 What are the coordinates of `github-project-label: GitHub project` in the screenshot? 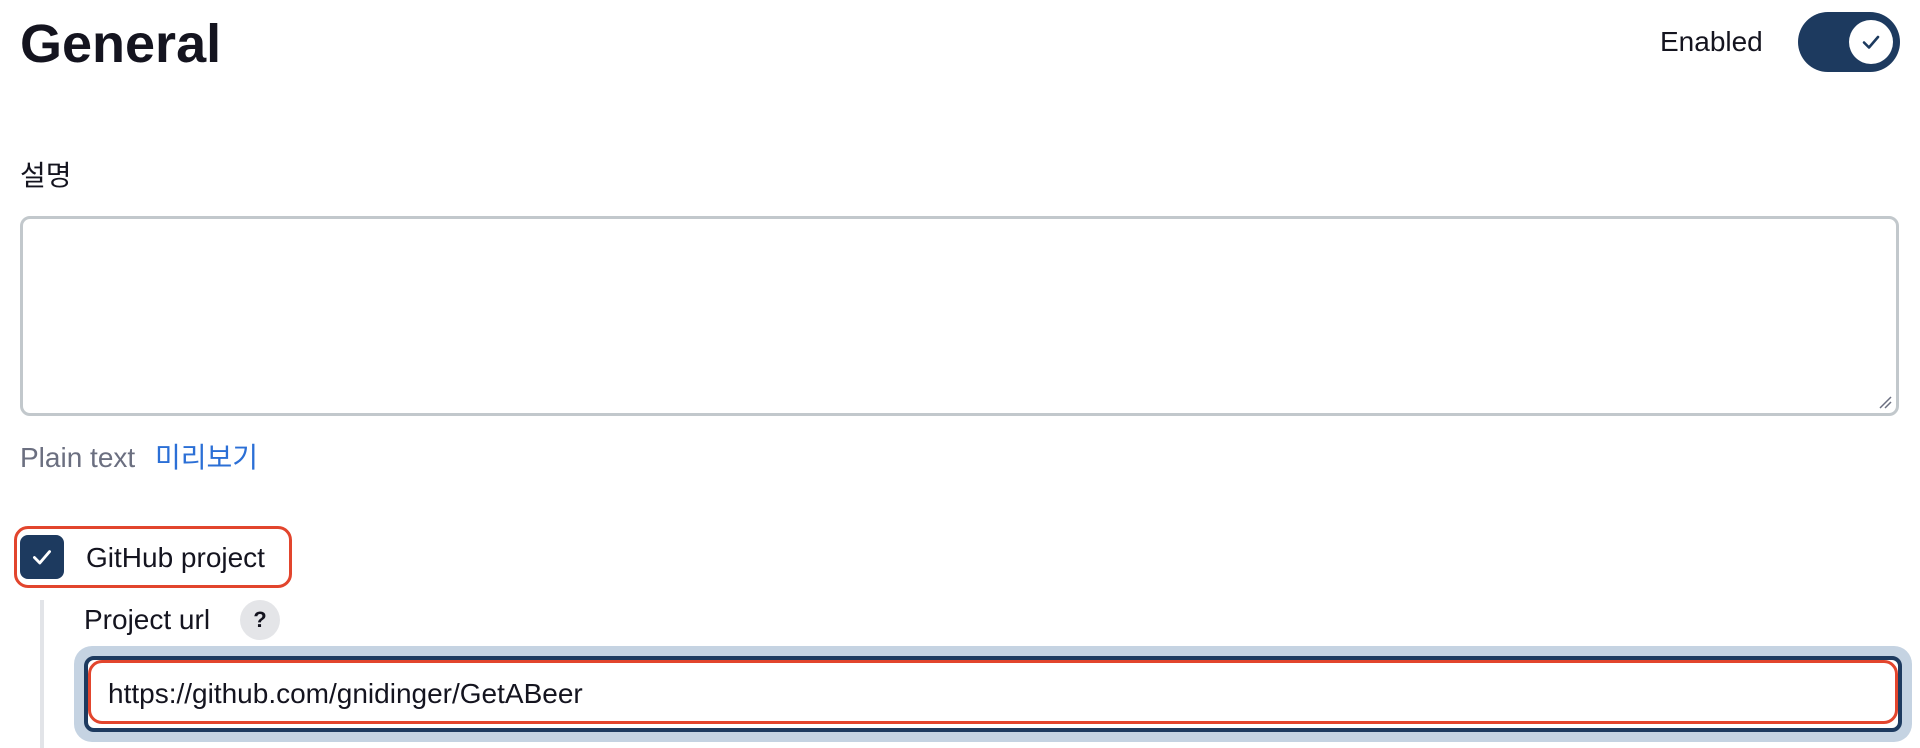 It's located at (175, 558).